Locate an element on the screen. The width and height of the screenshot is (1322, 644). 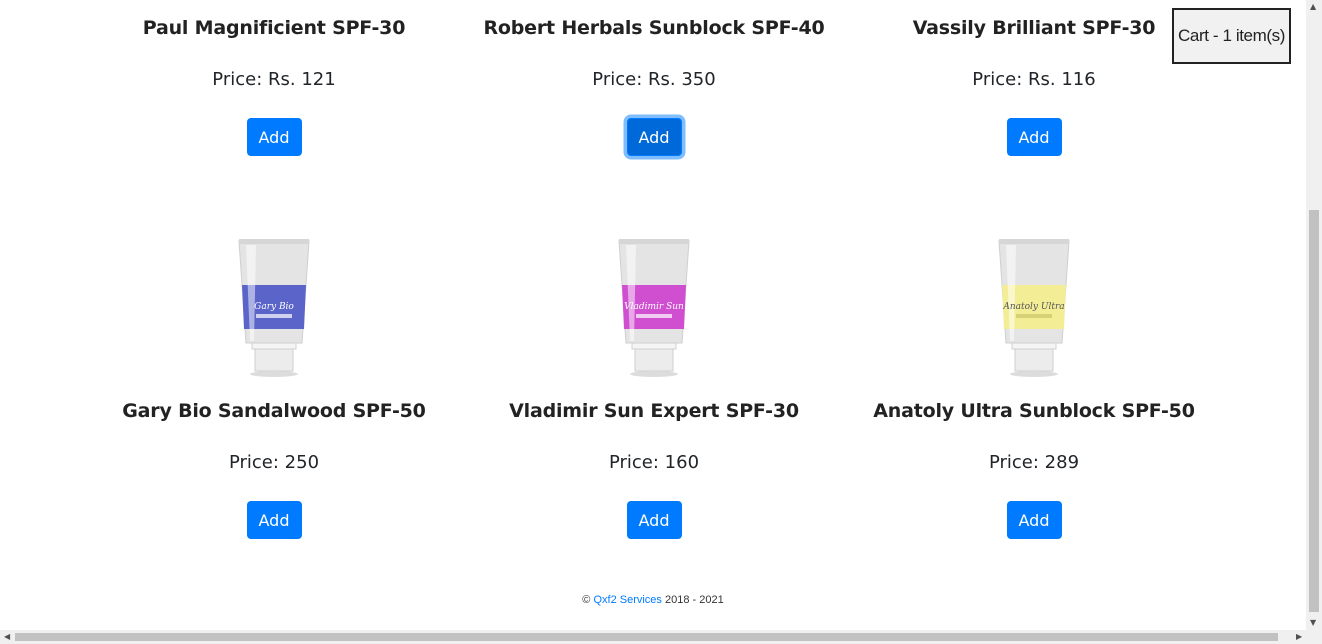
footer-years: 2018 - 2021 is located at coordinates (694, 600).